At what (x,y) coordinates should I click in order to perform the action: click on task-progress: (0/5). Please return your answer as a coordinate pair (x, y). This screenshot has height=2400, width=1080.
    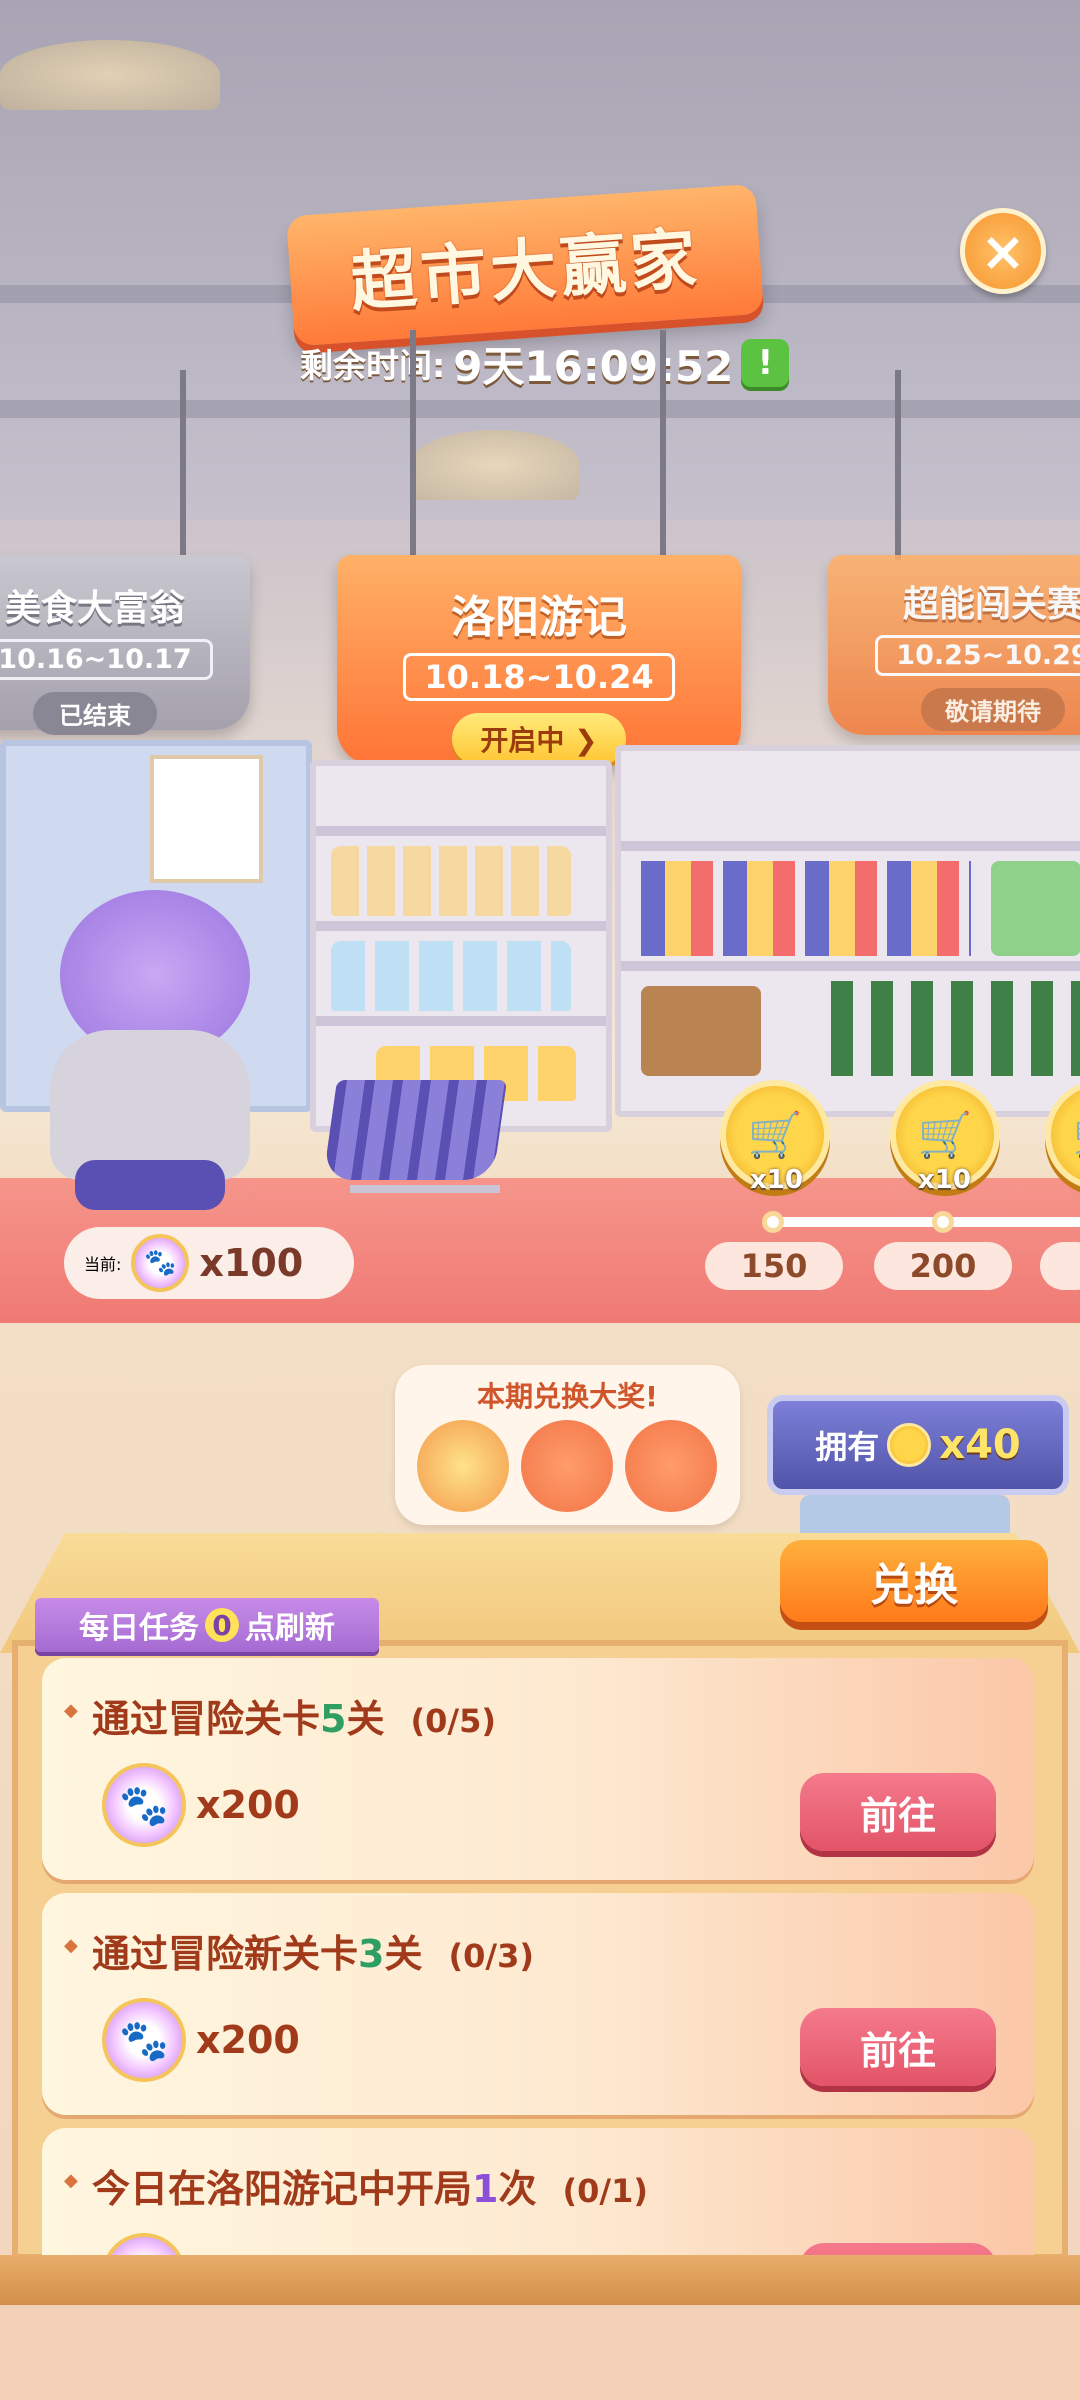
    Looking at the image, I should click on (453, 1721).